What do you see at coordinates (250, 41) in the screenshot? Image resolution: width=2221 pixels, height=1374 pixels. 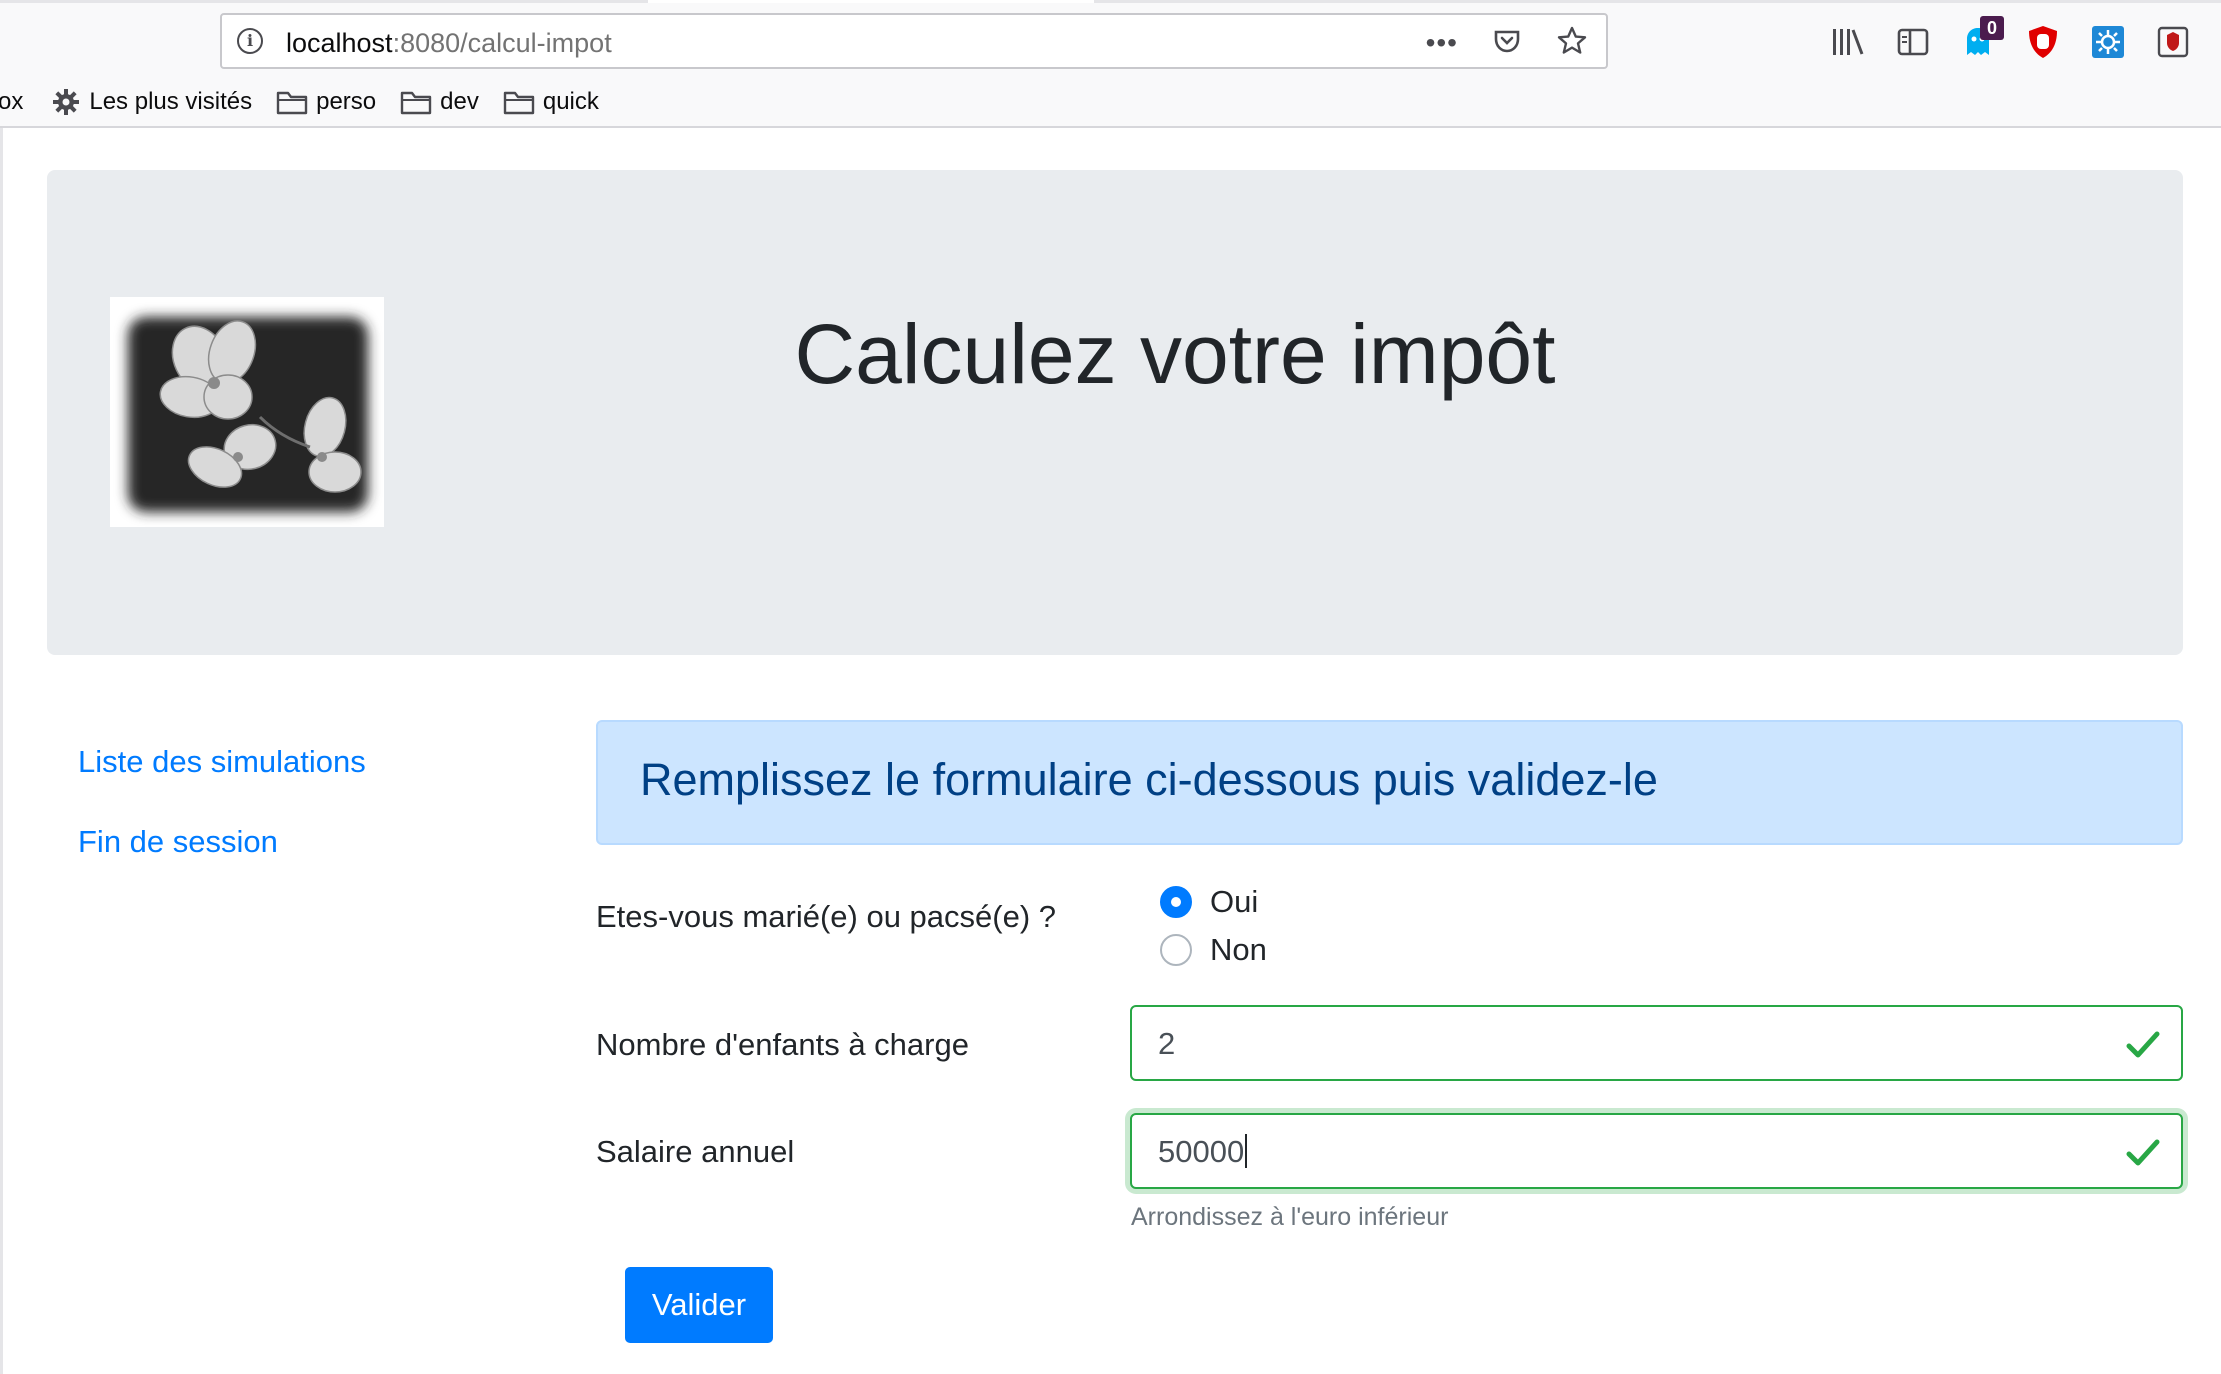 I see `info-icon: i` at bounding box center [250, 41].